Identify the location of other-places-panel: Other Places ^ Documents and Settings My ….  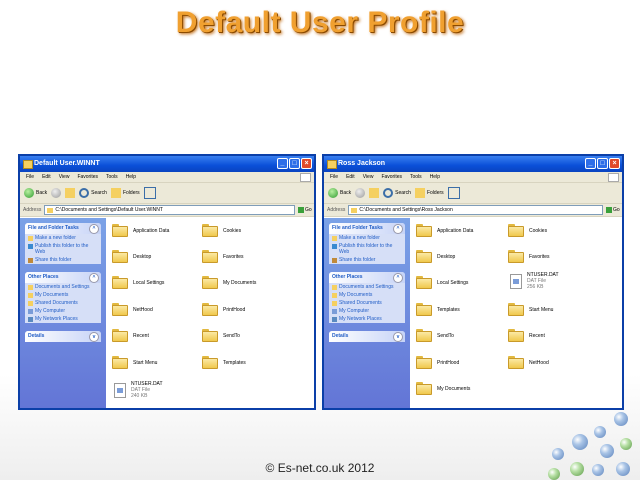
(367, 297).